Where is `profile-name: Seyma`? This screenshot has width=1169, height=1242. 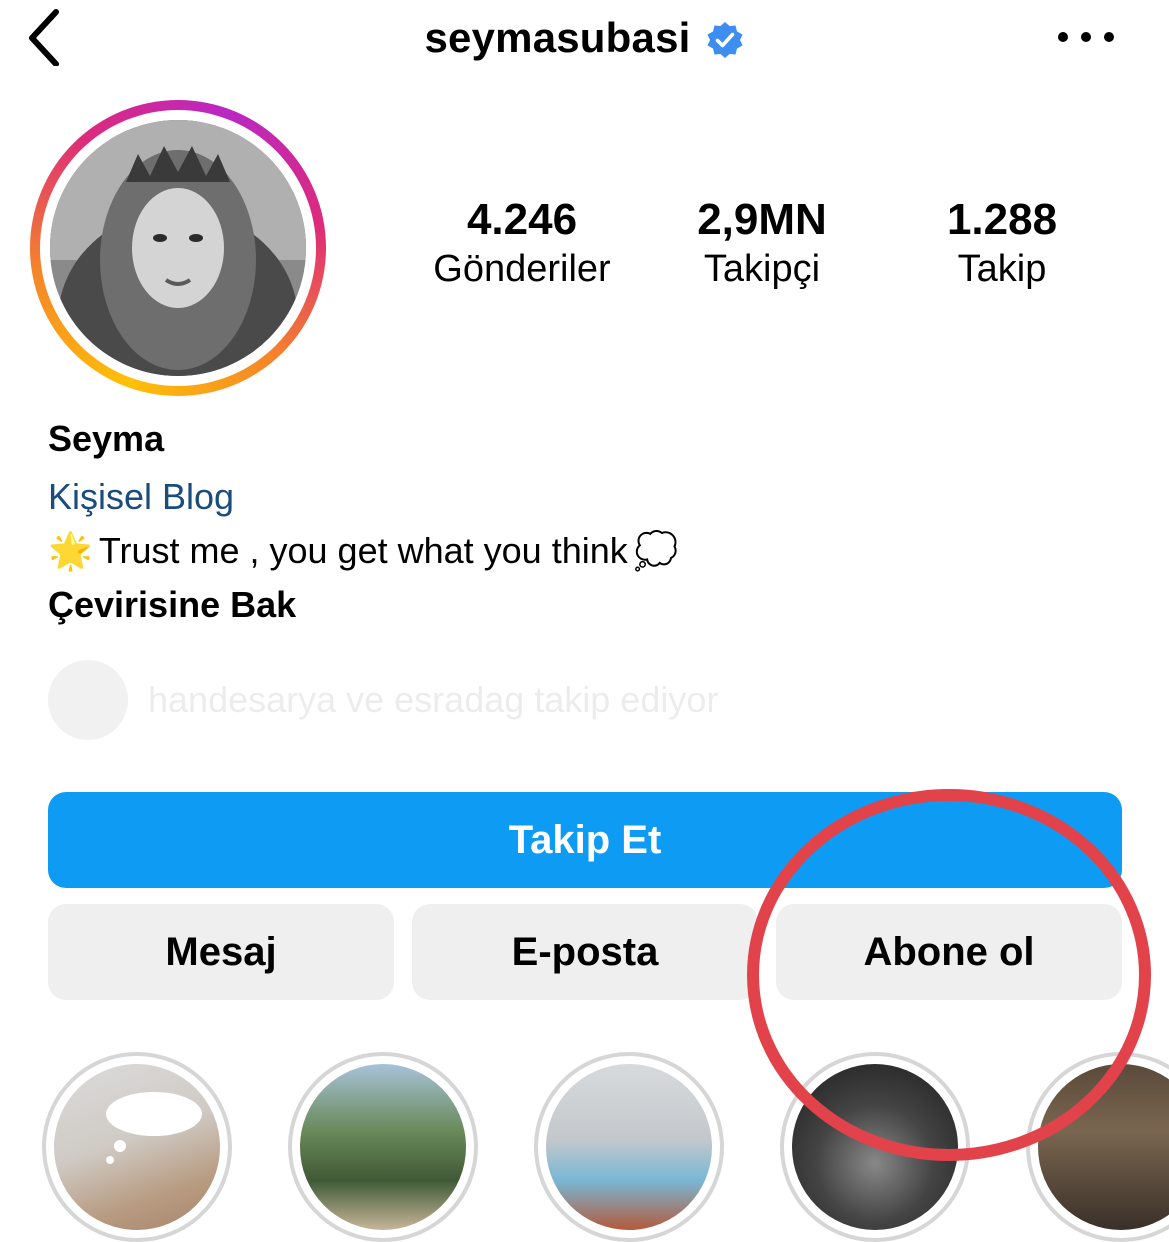
profile-name: Seyma is located at coordinates (106, 438).